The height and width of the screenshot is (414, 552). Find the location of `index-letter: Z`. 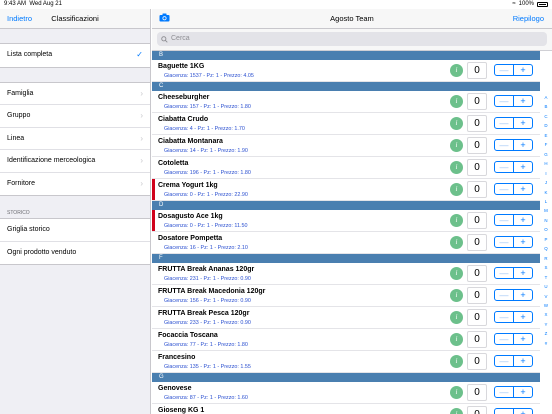

index-letter: Z is located at coordinates (546, 333).